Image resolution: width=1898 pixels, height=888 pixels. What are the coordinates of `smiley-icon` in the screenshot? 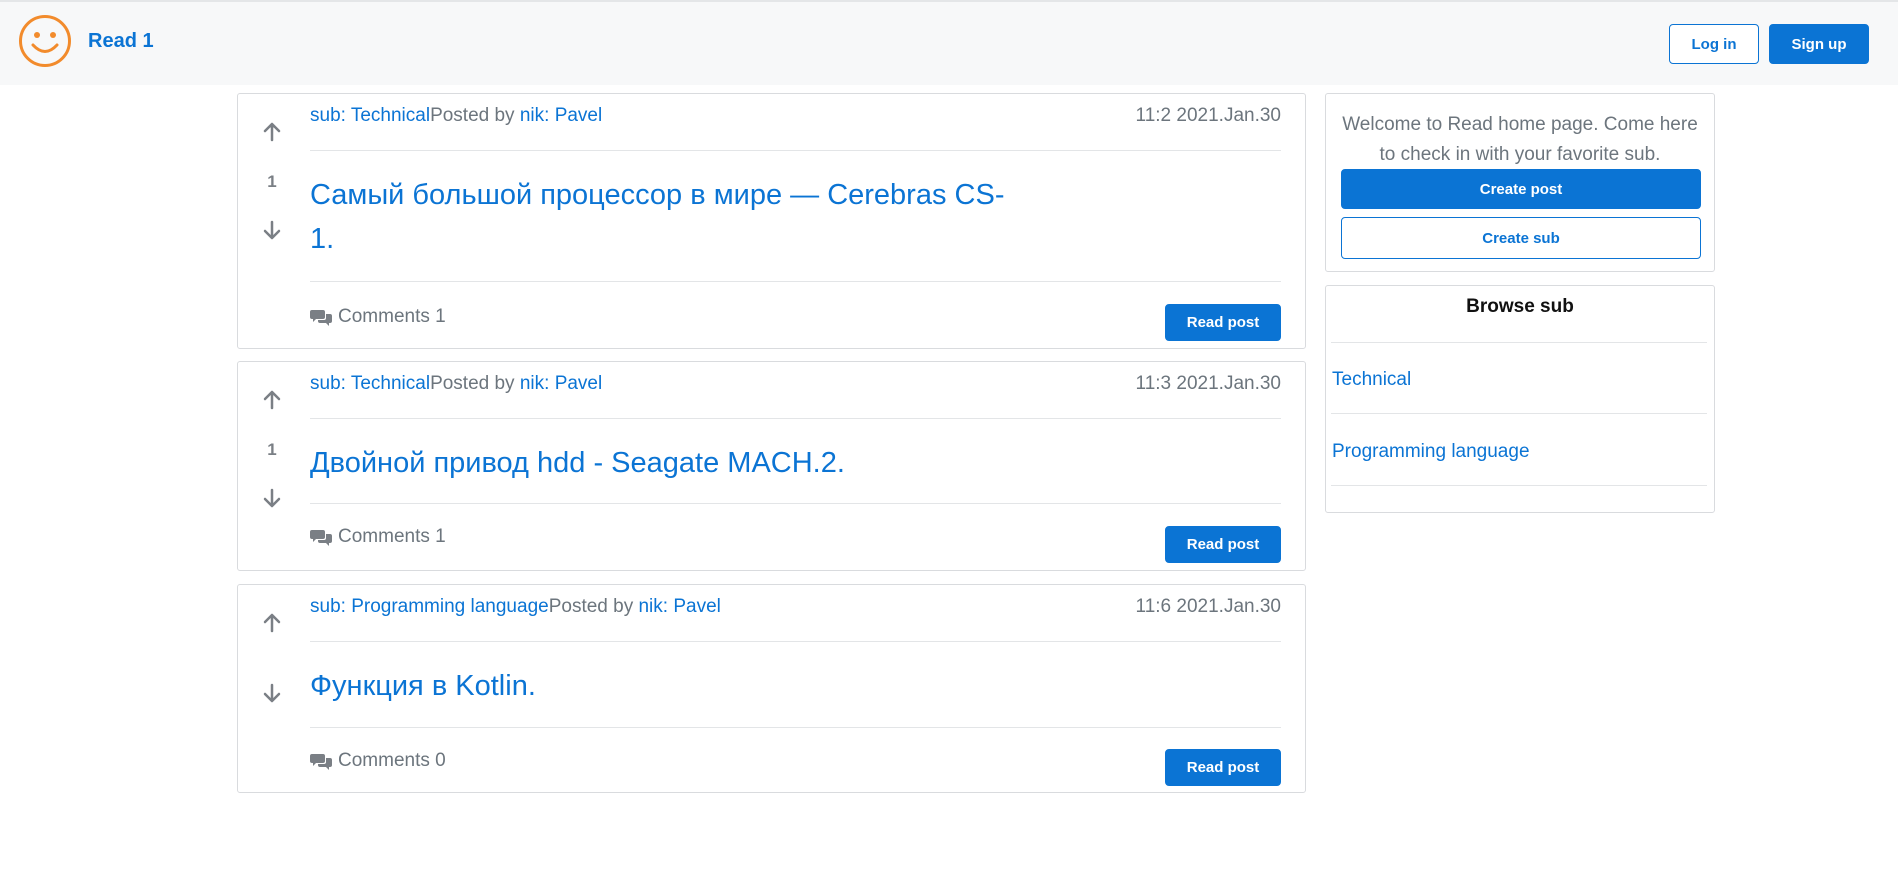 It's located at (45, 41).